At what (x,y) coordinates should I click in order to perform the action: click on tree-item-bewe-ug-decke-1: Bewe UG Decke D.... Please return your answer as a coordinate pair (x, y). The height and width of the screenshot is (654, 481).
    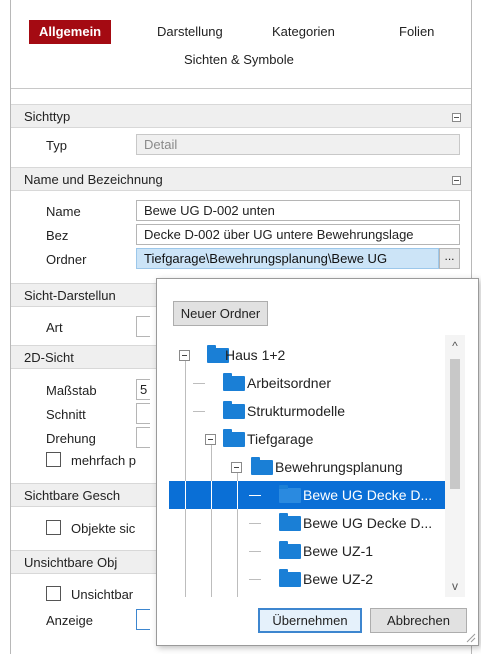
    Looking at the image, I should click on (307, 495).